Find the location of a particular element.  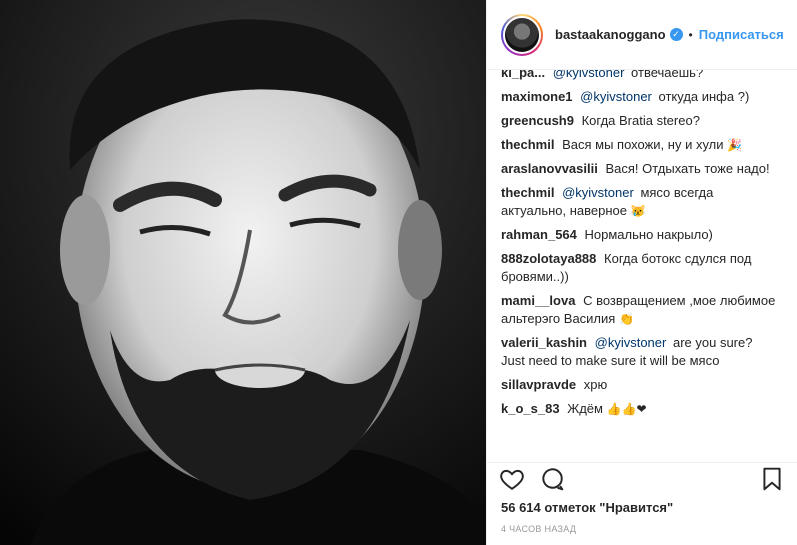

comment-text: Вася мы похожи, ну и хули is located at coordinates (643, 144).